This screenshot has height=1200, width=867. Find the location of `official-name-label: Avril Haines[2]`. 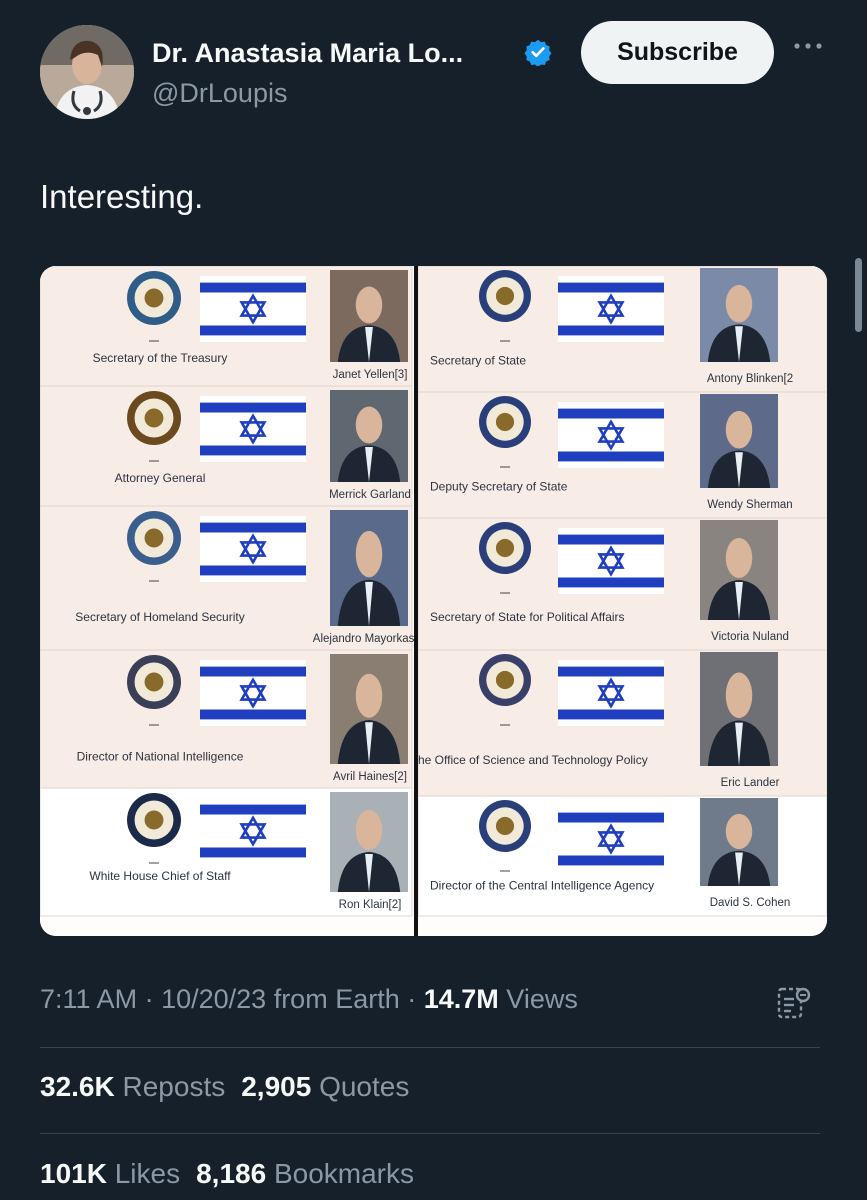

official-name-label: Avril Haines[2] is located at coordinates (370, 777).